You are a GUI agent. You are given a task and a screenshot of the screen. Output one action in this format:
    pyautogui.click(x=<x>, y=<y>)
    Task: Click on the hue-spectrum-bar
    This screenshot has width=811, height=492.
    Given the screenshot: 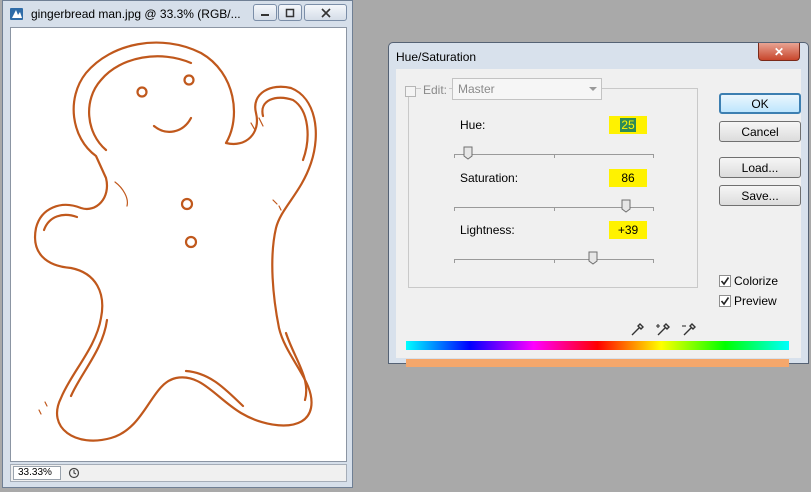 What is the action you would take?
    pyautogui.click(x=597, y=345)
    